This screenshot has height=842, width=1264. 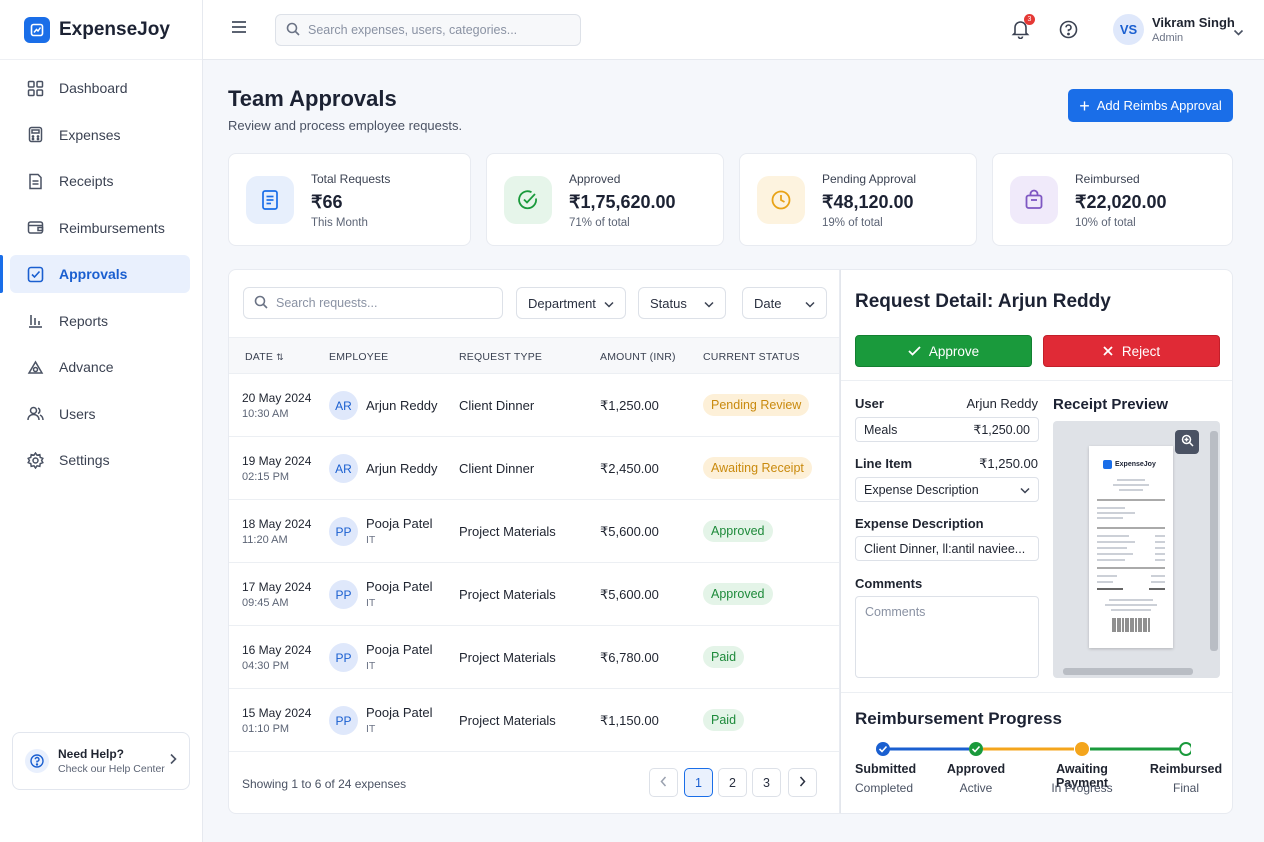 I want to click on sidebar-item-reports: Reports, so click(x=100, y=321).